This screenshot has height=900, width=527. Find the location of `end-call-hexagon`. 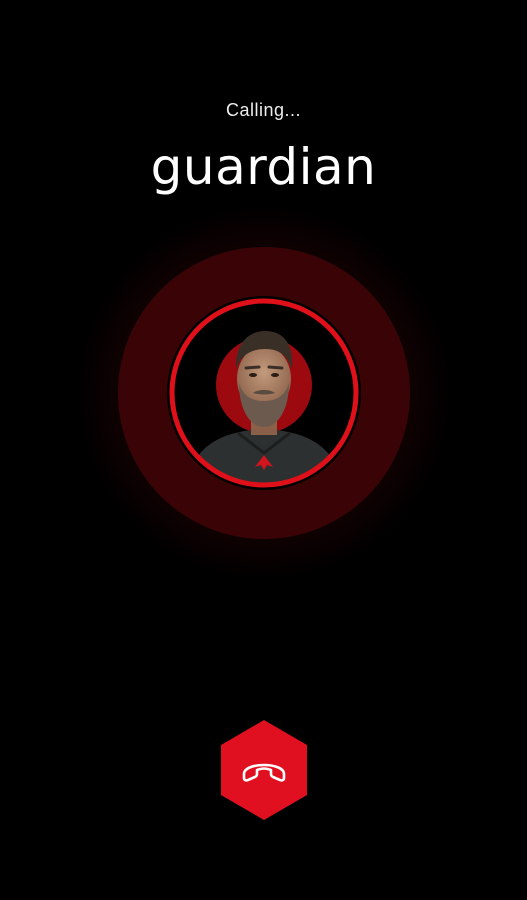

end-call-hexagon is located at coordinates (264, 770).